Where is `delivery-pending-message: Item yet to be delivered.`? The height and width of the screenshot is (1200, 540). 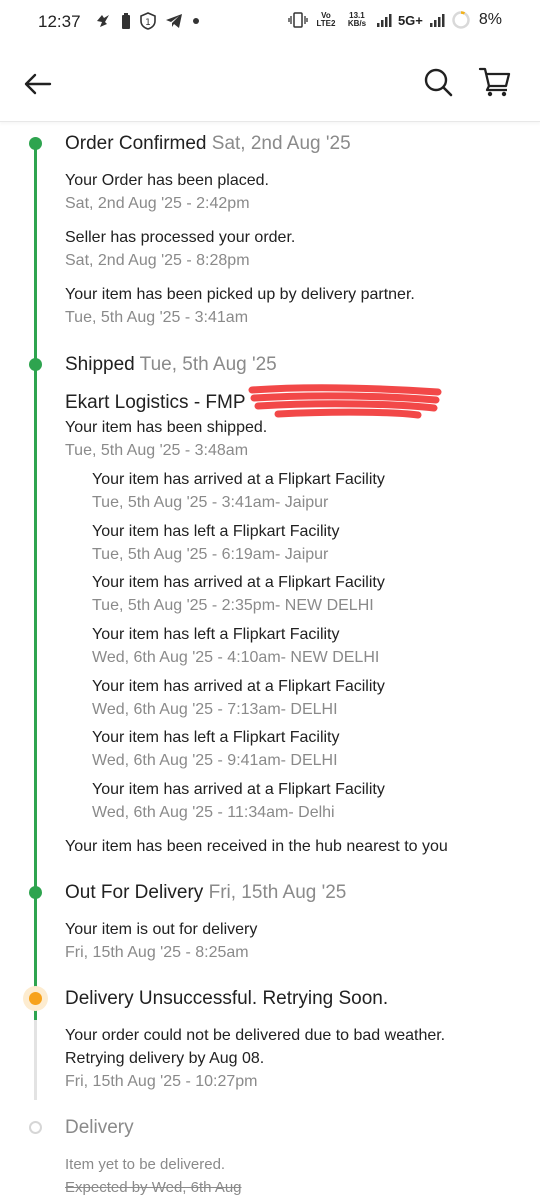 delivery-pending-message: Item yet to be delivered. is located at coordinates (145, 1164).